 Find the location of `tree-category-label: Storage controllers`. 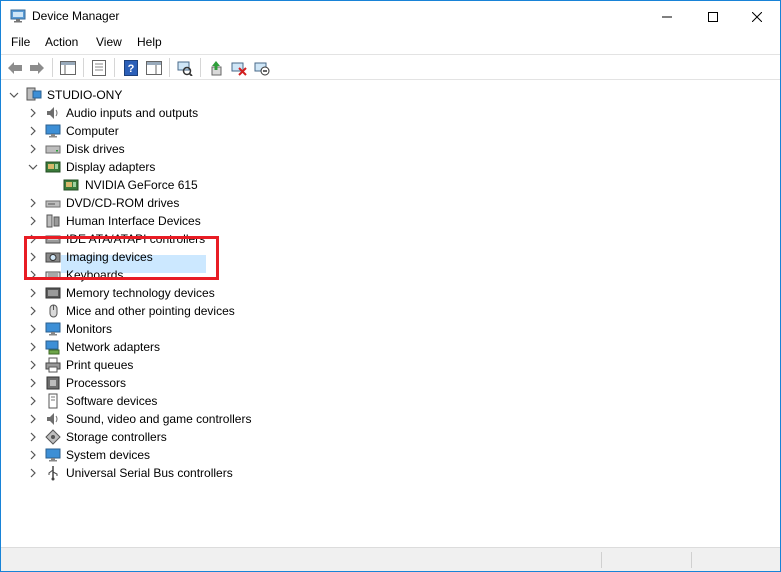

tree-category-label: Storage controllers is located at coordinates (116, 437).